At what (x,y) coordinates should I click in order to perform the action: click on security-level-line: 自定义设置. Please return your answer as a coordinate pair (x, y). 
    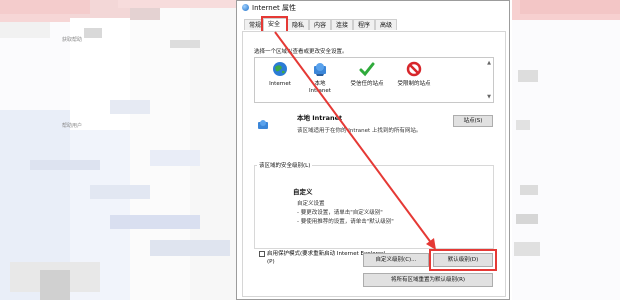
    Looking at the image, I should click on (311, 204).